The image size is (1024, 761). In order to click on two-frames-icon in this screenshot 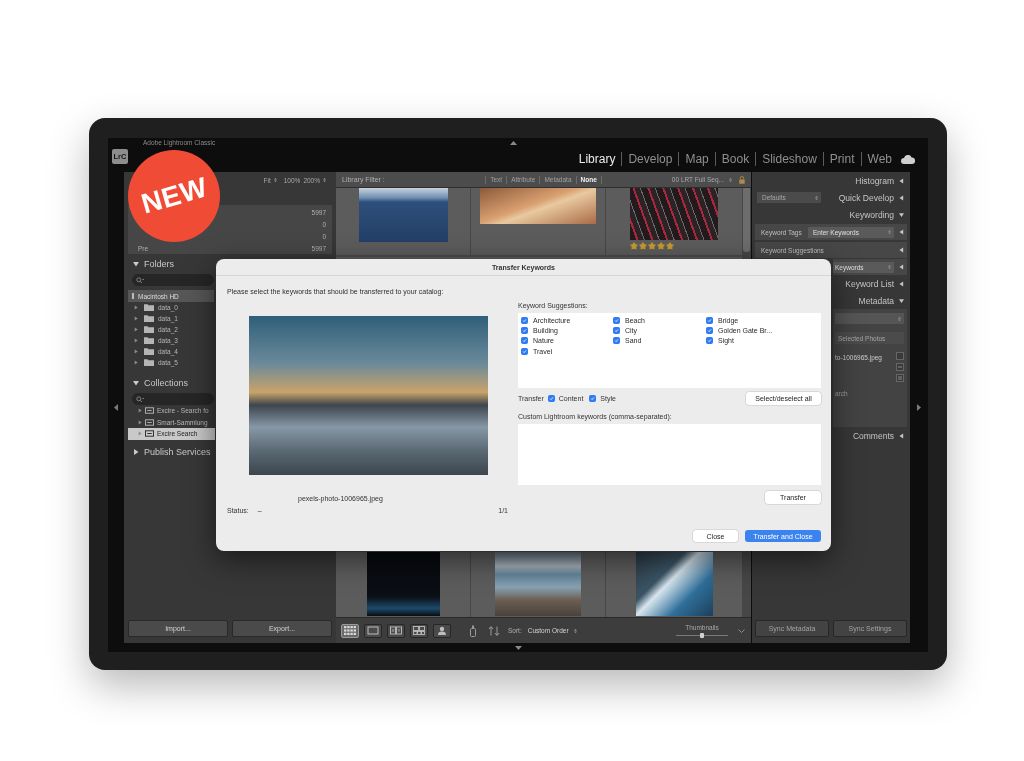, I will do `click(396, 630)`.